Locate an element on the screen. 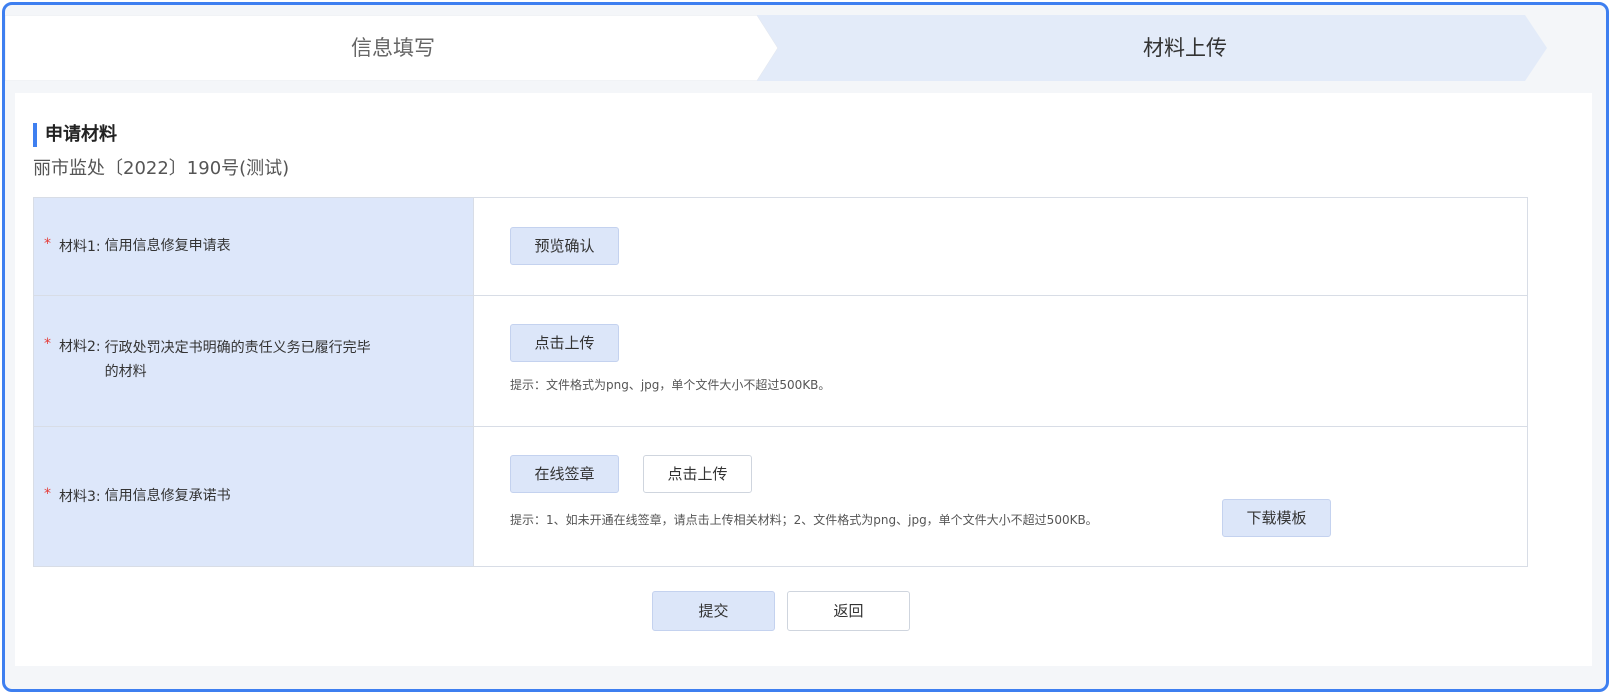 Image resolution: width=1613 pixels, height=696 pixels. material-label-2: * 材料2: 行政处罚决定书明确的责任义务已履行完毕 的材料 is located at coordinates (254, 361).